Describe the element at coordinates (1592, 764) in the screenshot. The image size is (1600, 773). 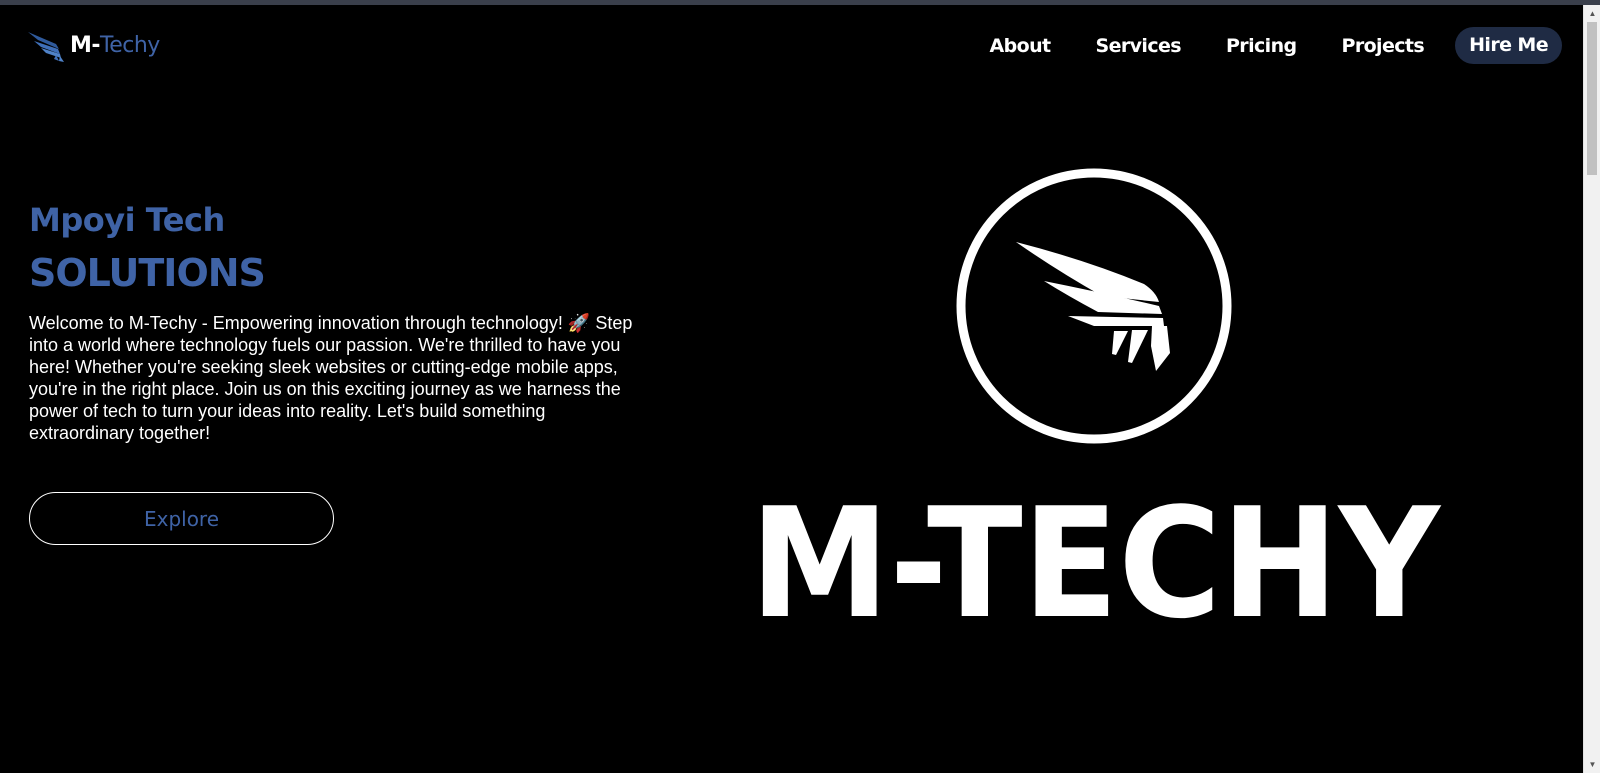
I see `scroll-down-arrow-icon: ▼` at that location.